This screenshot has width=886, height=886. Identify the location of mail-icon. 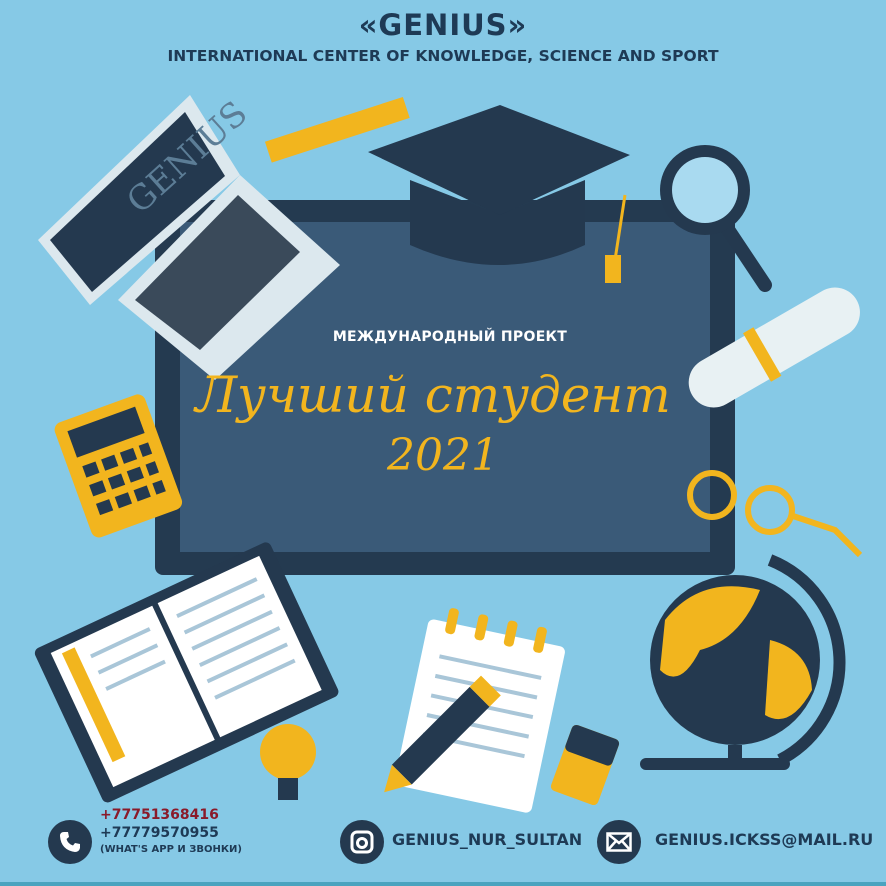
(619, 842).